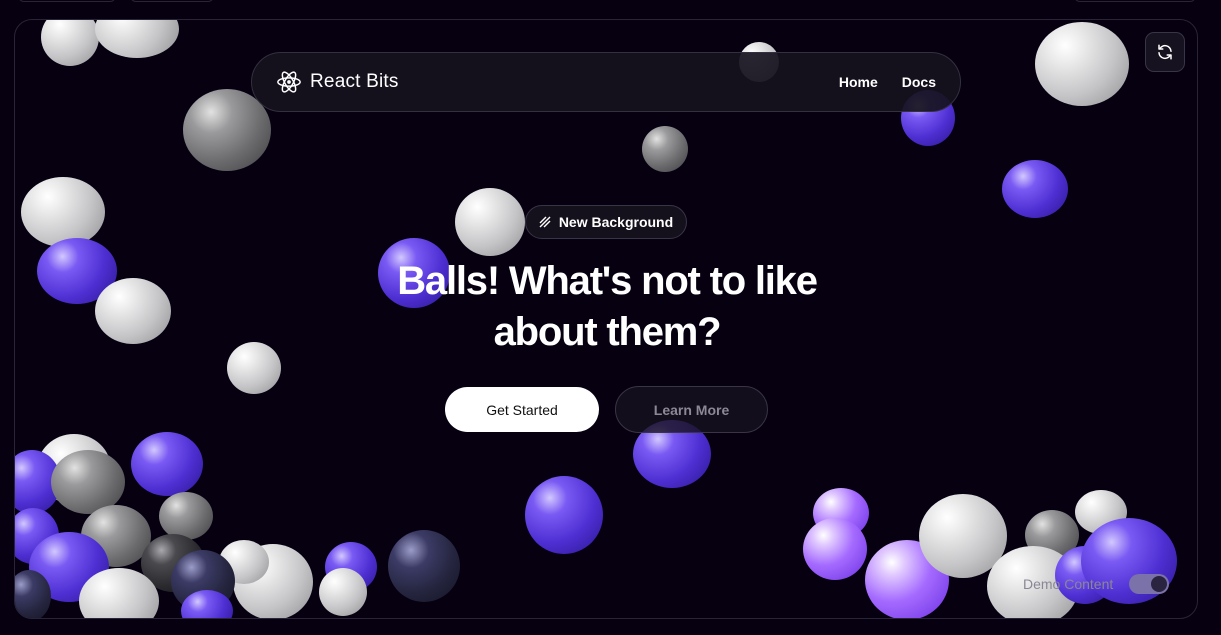  What do you see at coordinates (919, 82) in the screenshot?
I see `nav-link-docs: Docs` at bounding box center [919, 82].